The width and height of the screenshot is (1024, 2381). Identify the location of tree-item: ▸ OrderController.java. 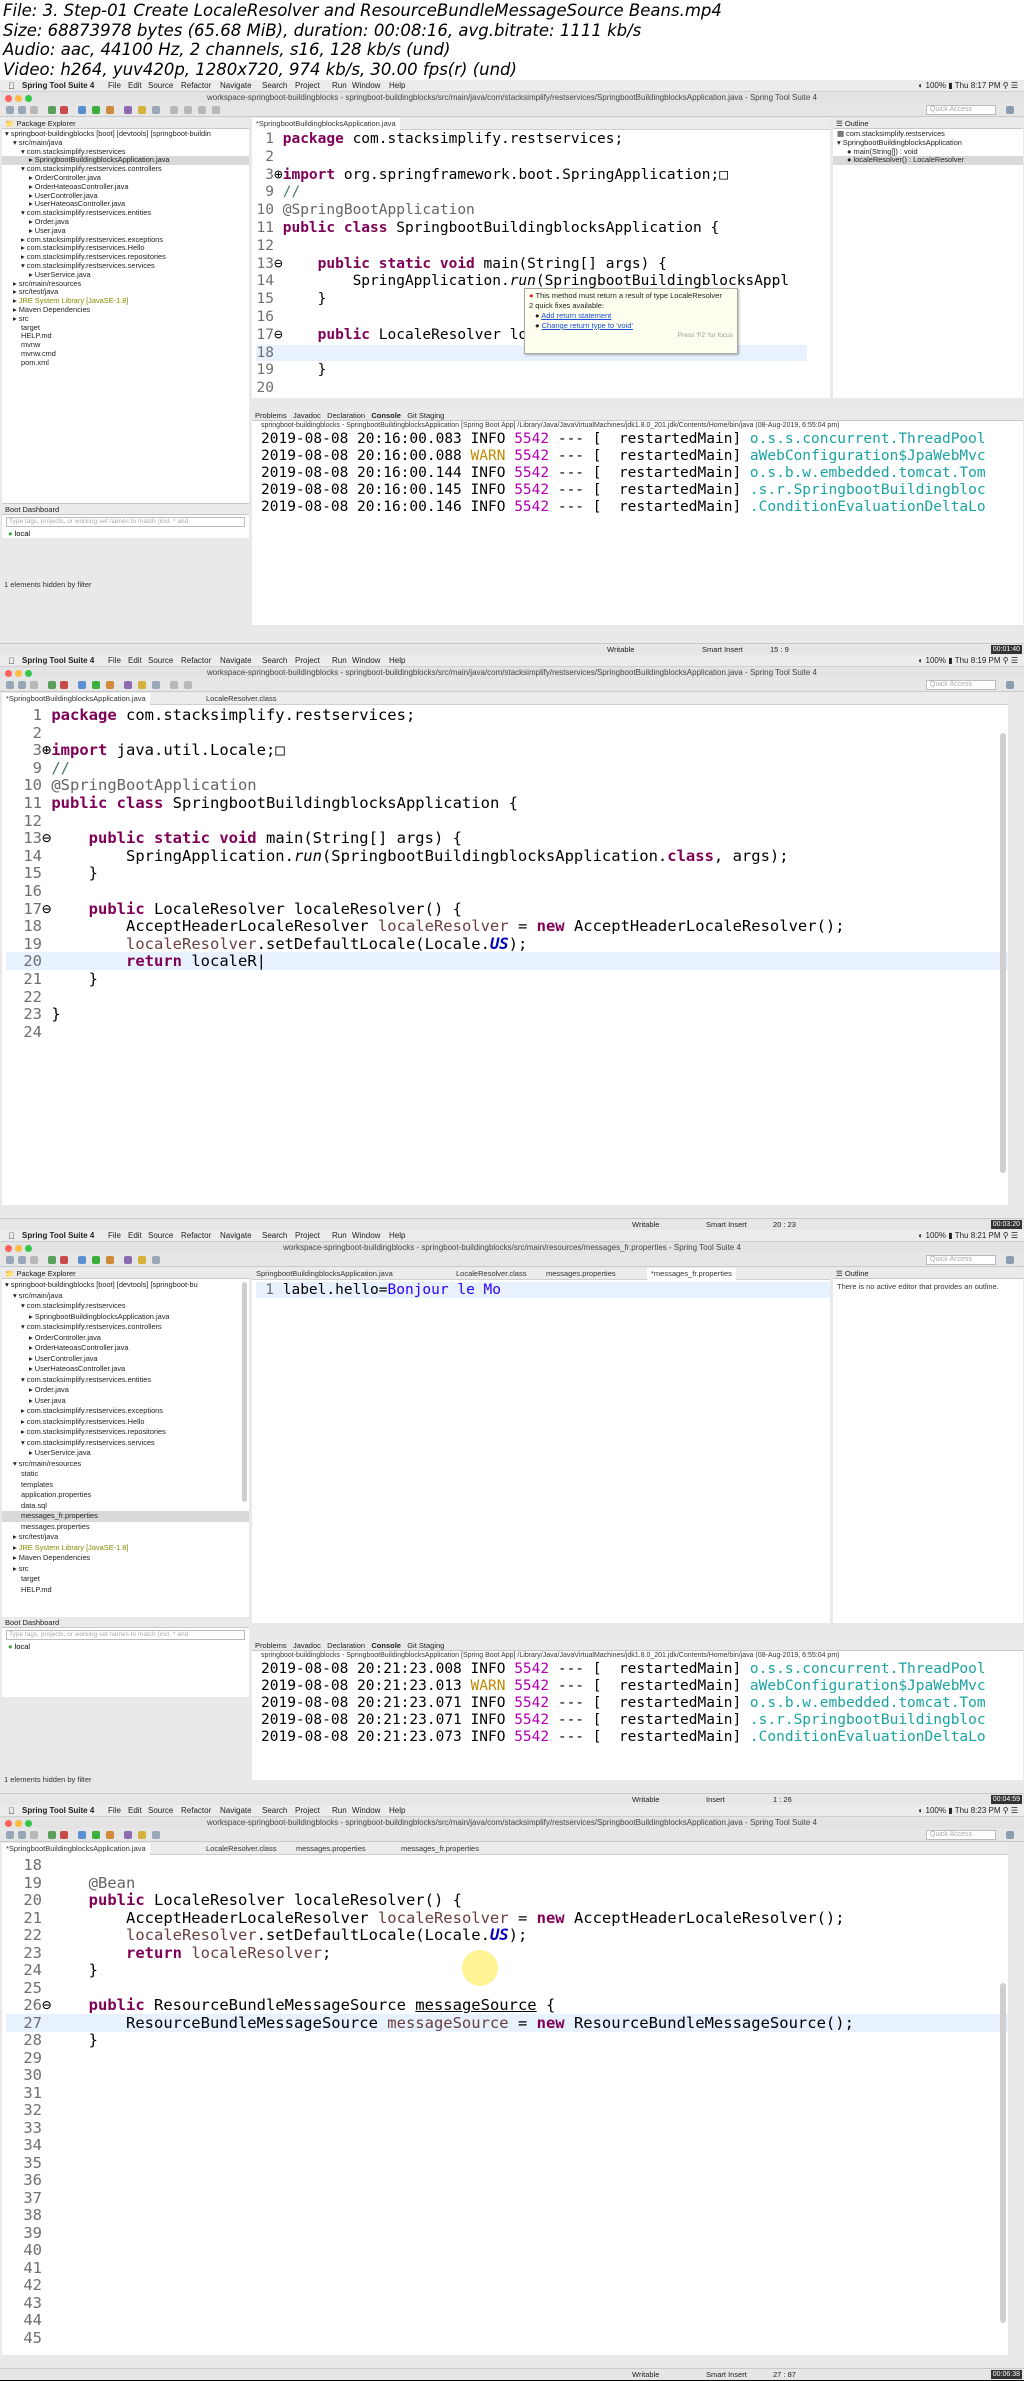
(125, 1338).